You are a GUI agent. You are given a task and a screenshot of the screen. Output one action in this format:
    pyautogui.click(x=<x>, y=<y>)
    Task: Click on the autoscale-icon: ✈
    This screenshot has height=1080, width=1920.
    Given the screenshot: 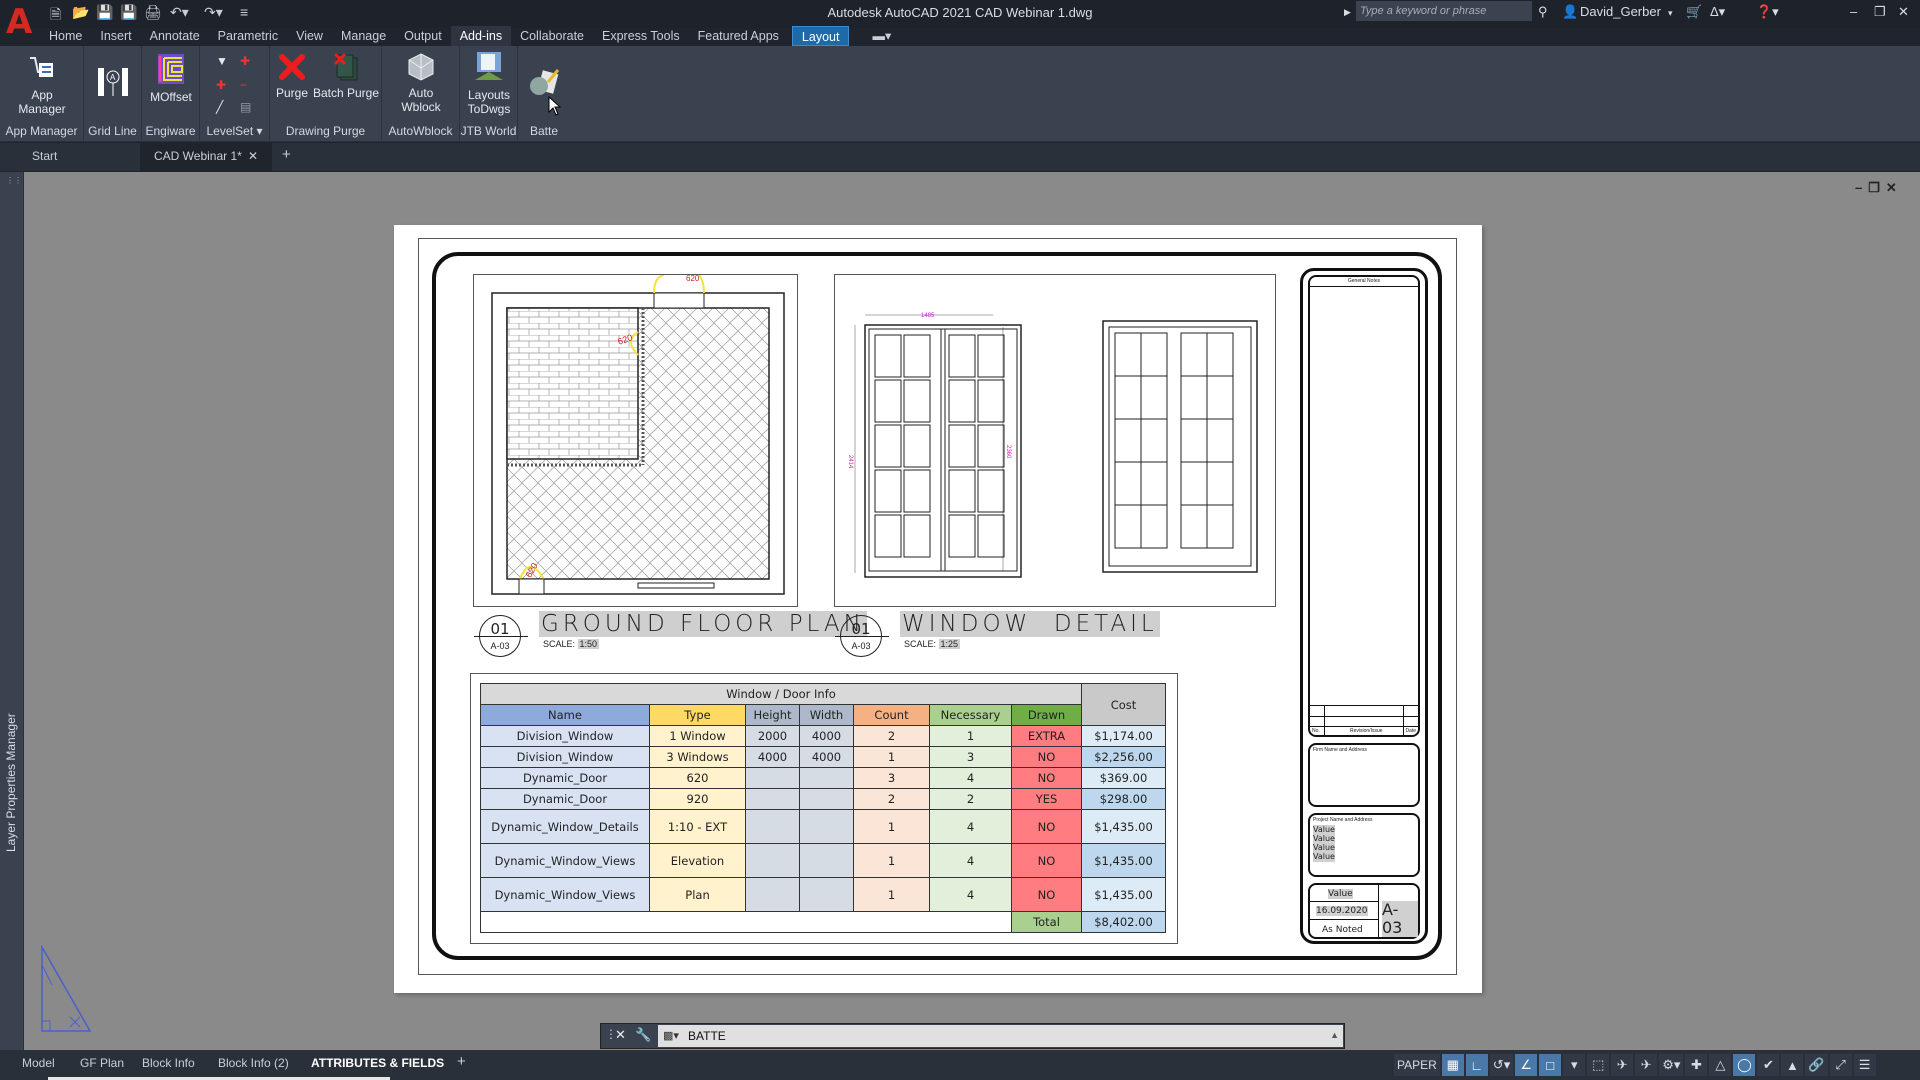 What is the action you would take?
    pyautogui.click(x=1646, y=1065)
    